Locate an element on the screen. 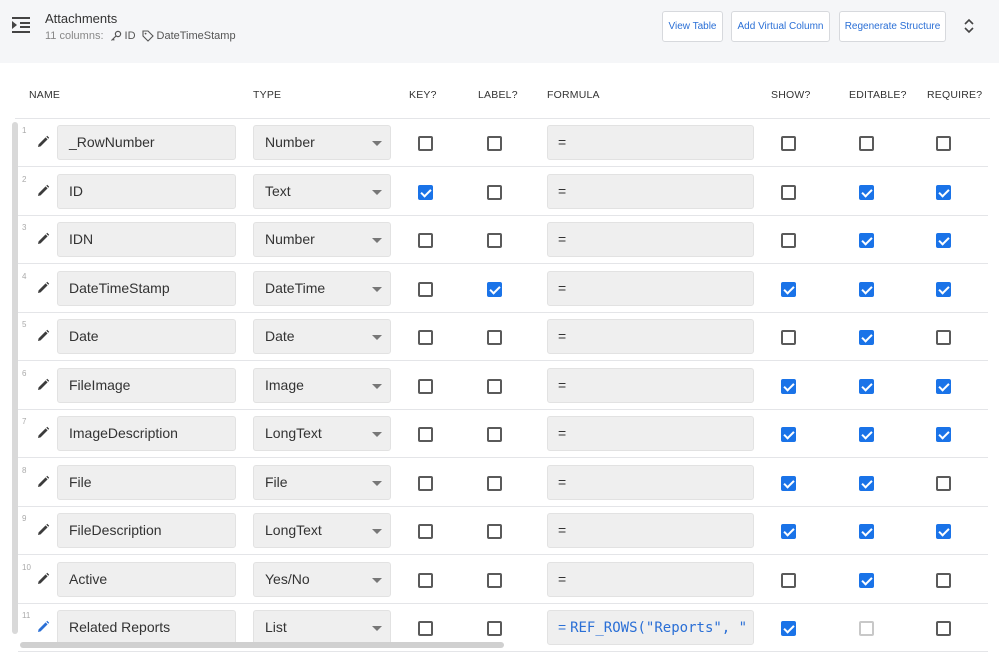 This screenshot has width=999, height=657. horizontal-scrollbar is located at coordinates (262, 645).